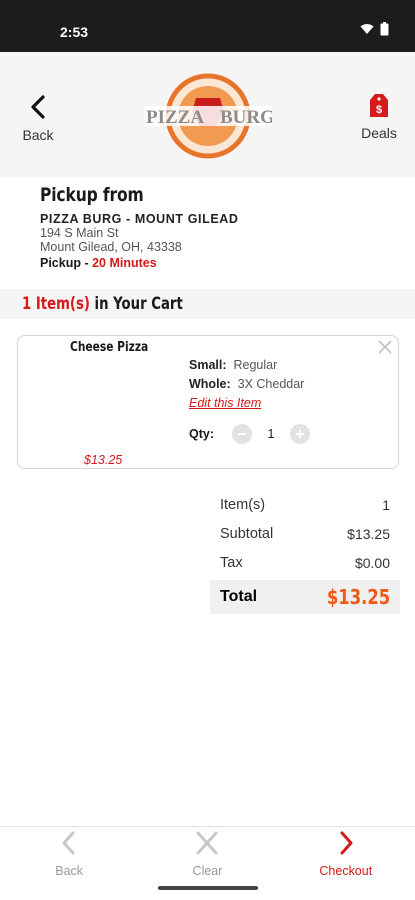  I want to click on total-label: Total, so click(239, 596).